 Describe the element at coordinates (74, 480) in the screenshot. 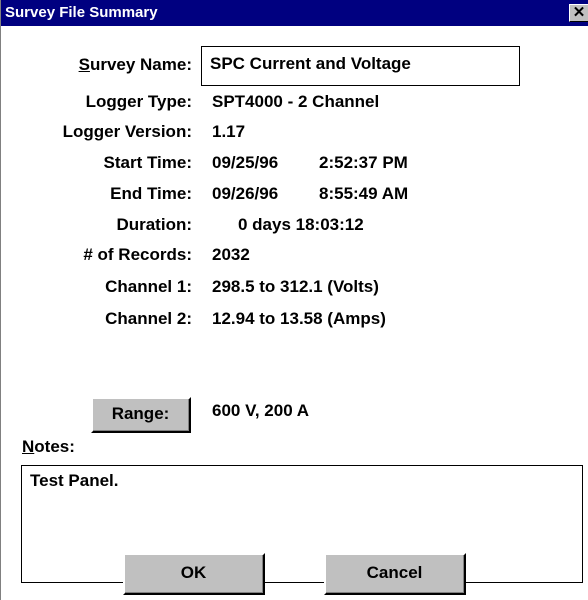

I see `notes-value: Test Panel.` at that location.